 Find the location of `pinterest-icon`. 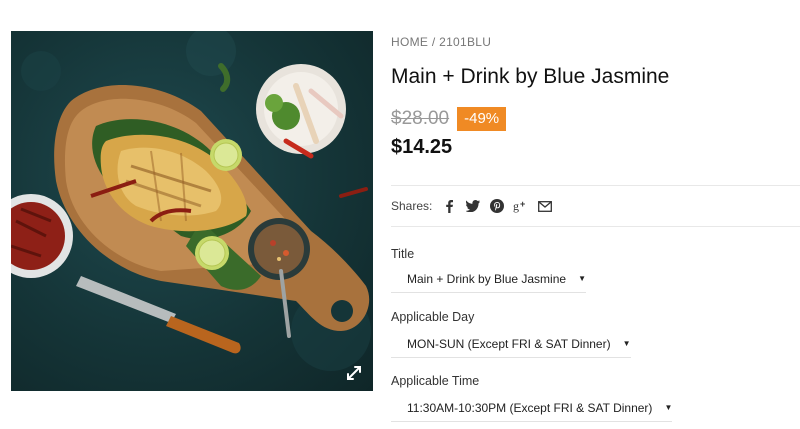

pinterest-icon is located at coordinates (497, 206).